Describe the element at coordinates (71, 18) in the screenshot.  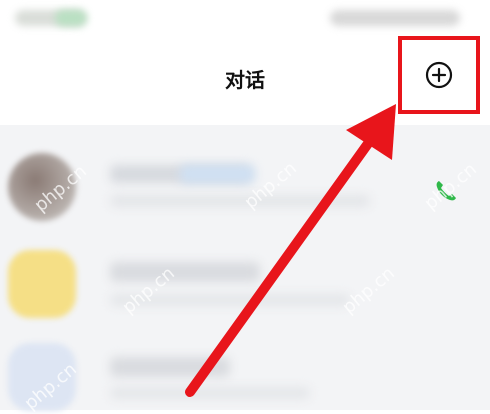
I see `status-left-blur-accent` at that location.